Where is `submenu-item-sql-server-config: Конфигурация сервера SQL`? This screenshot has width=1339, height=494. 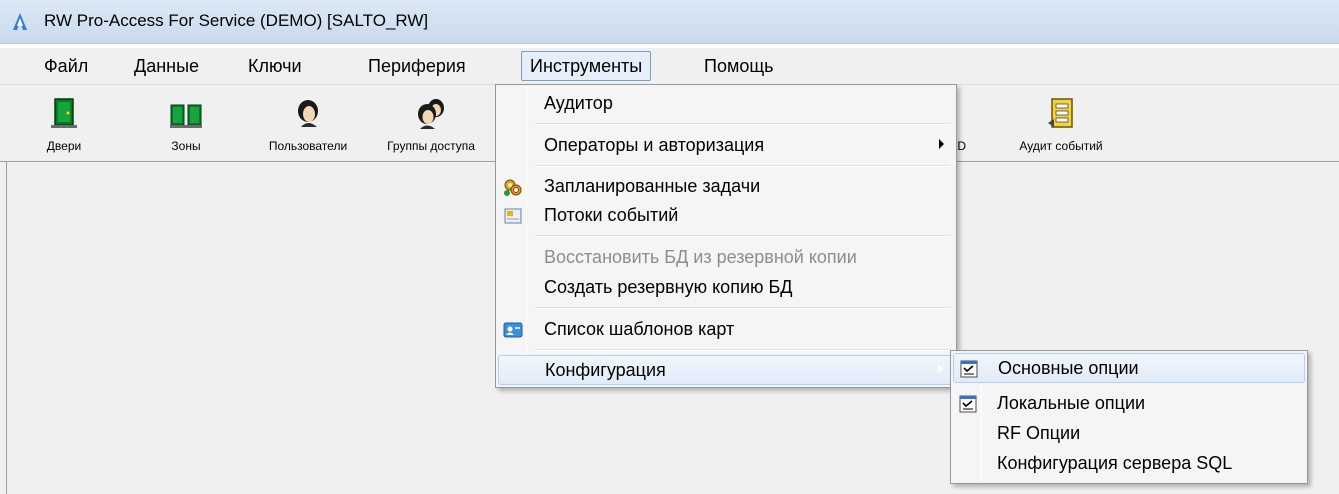 submenu-item-sql-server-config: Конфигурация сервера SQL is located at coordinates (1129, 464).